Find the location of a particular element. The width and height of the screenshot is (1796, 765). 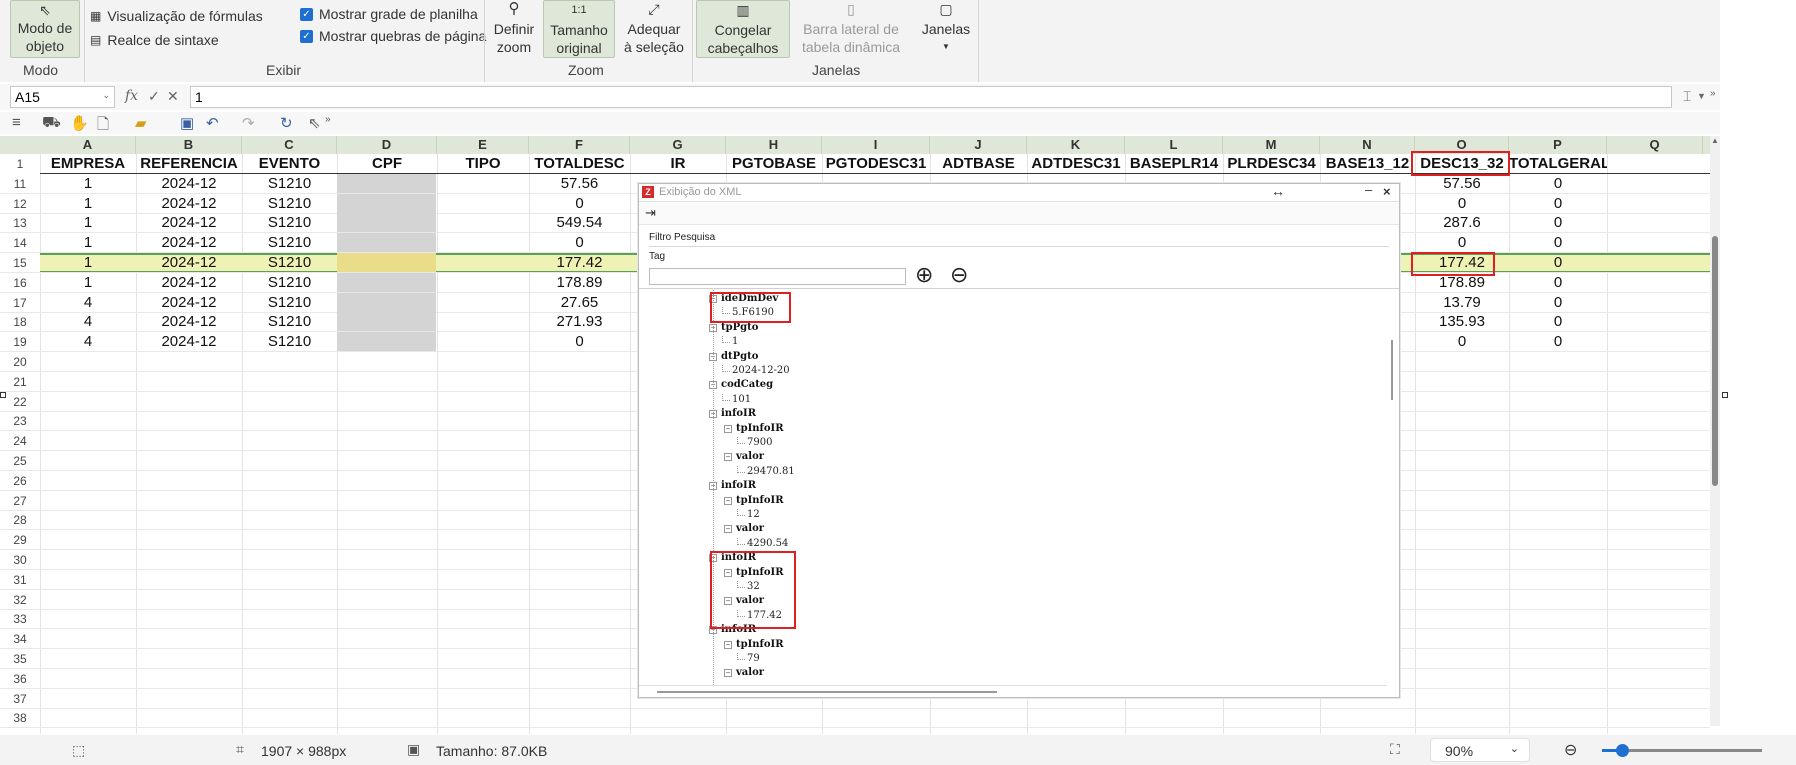

tag-search-input is located at coordinates (777, 276).